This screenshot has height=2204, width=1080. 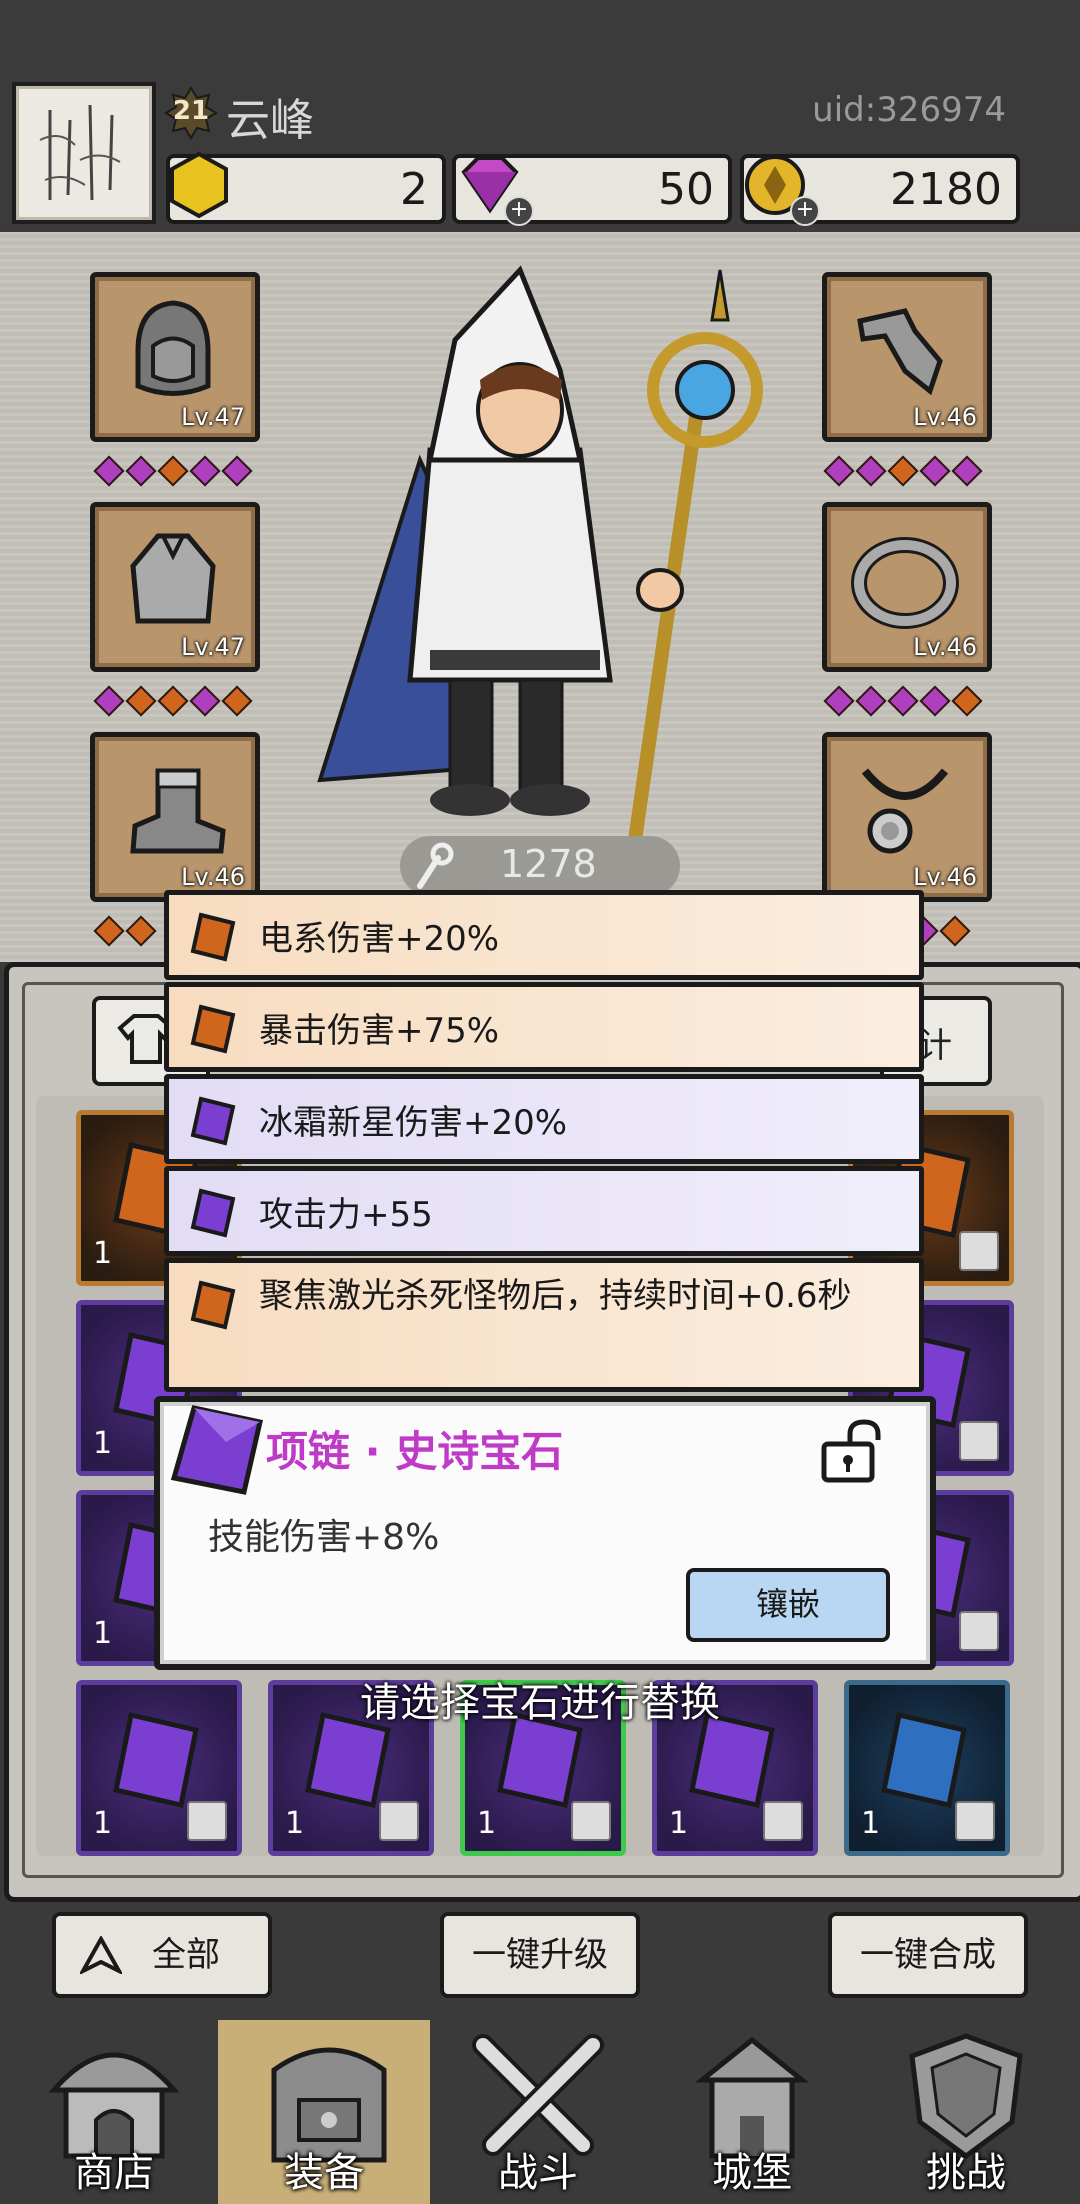 What do you see at coordinates (114, 2173) in the screenshot?
I see `nav-label: 商店` at bounding box center [114, 2173].